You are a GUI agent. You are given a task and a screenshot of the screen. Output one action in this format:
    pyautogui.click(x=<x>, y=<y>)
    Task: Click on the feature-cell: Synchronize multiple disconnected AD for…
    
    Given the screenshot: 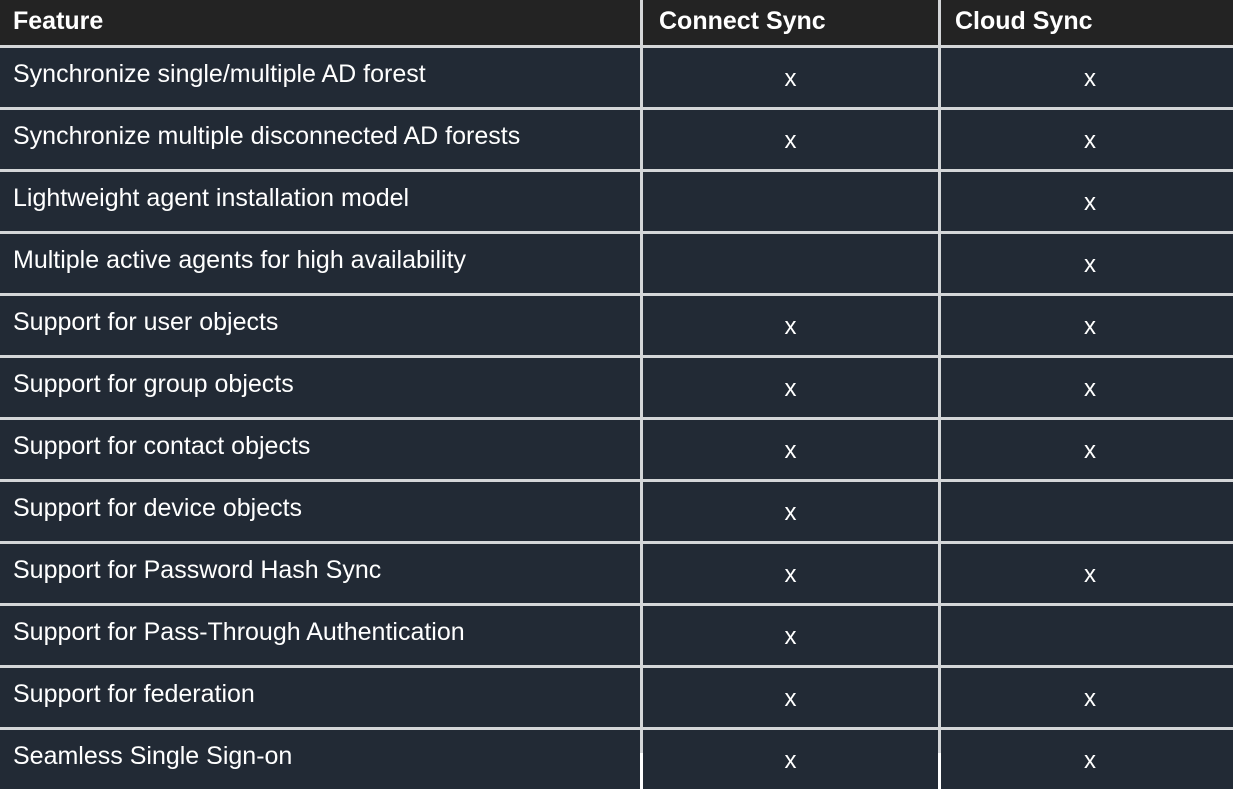 What is the action you would take?
    pyautogui.click(x=320, y=139)
    